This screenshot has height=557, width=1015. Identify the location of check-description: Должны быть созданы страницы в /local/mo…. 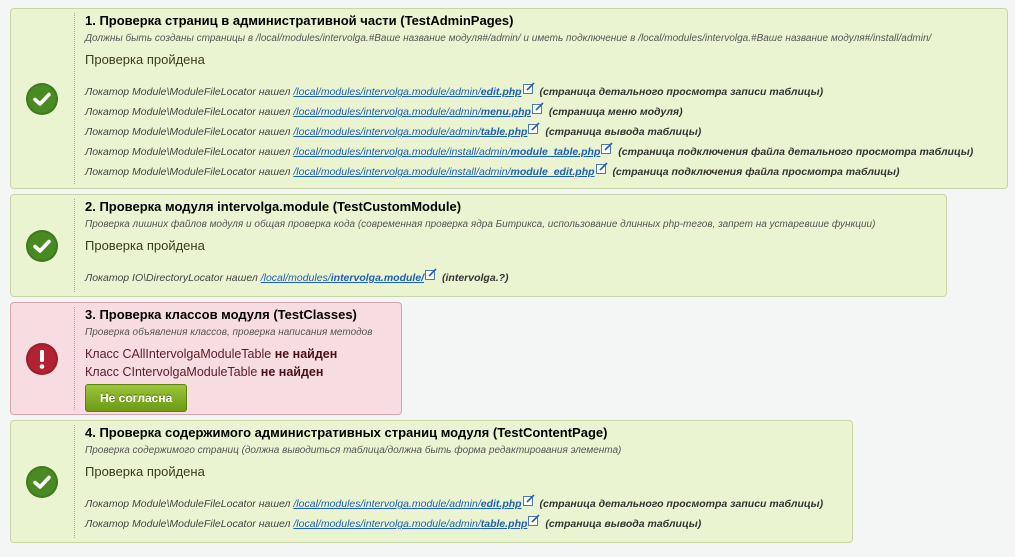
(508, 38).